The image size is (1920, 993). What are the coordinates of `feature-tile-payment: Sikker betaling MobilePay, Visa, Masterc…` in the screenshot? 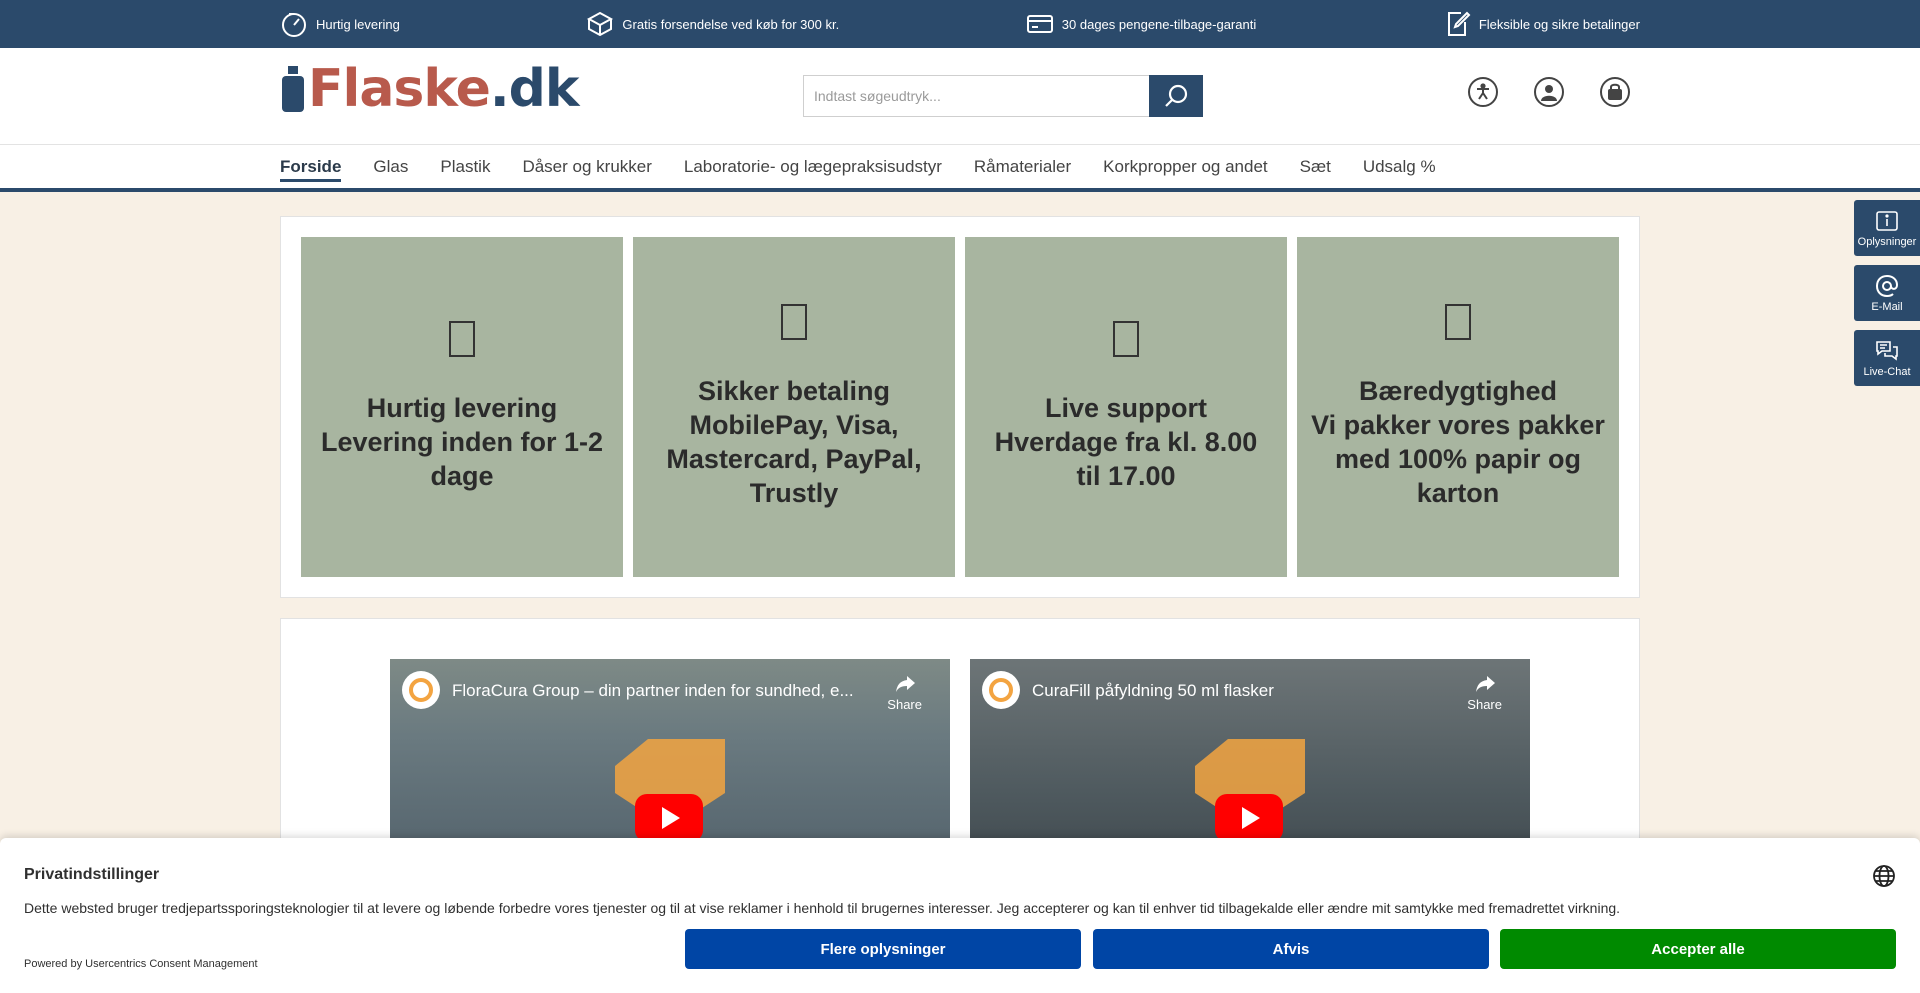 It's located at (794, 407).